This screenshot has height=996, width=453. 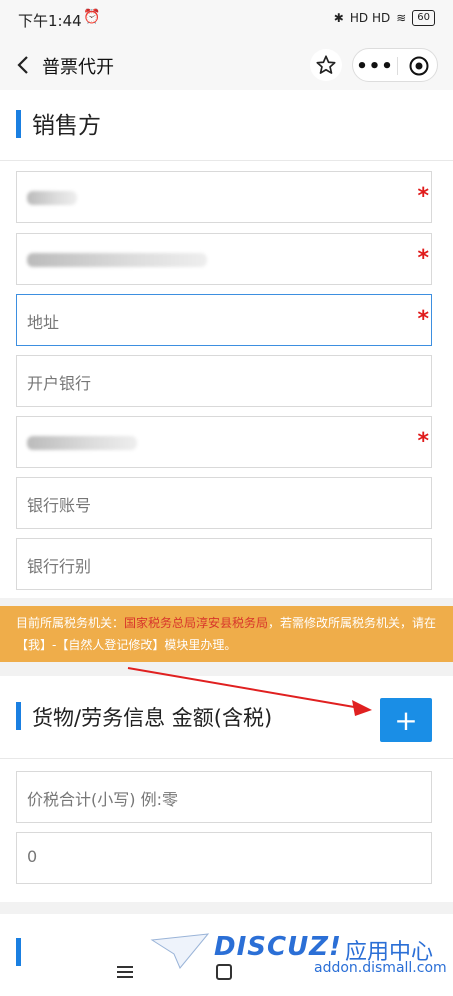 I want to click on phone-field: *, so click(x=224, y=442).